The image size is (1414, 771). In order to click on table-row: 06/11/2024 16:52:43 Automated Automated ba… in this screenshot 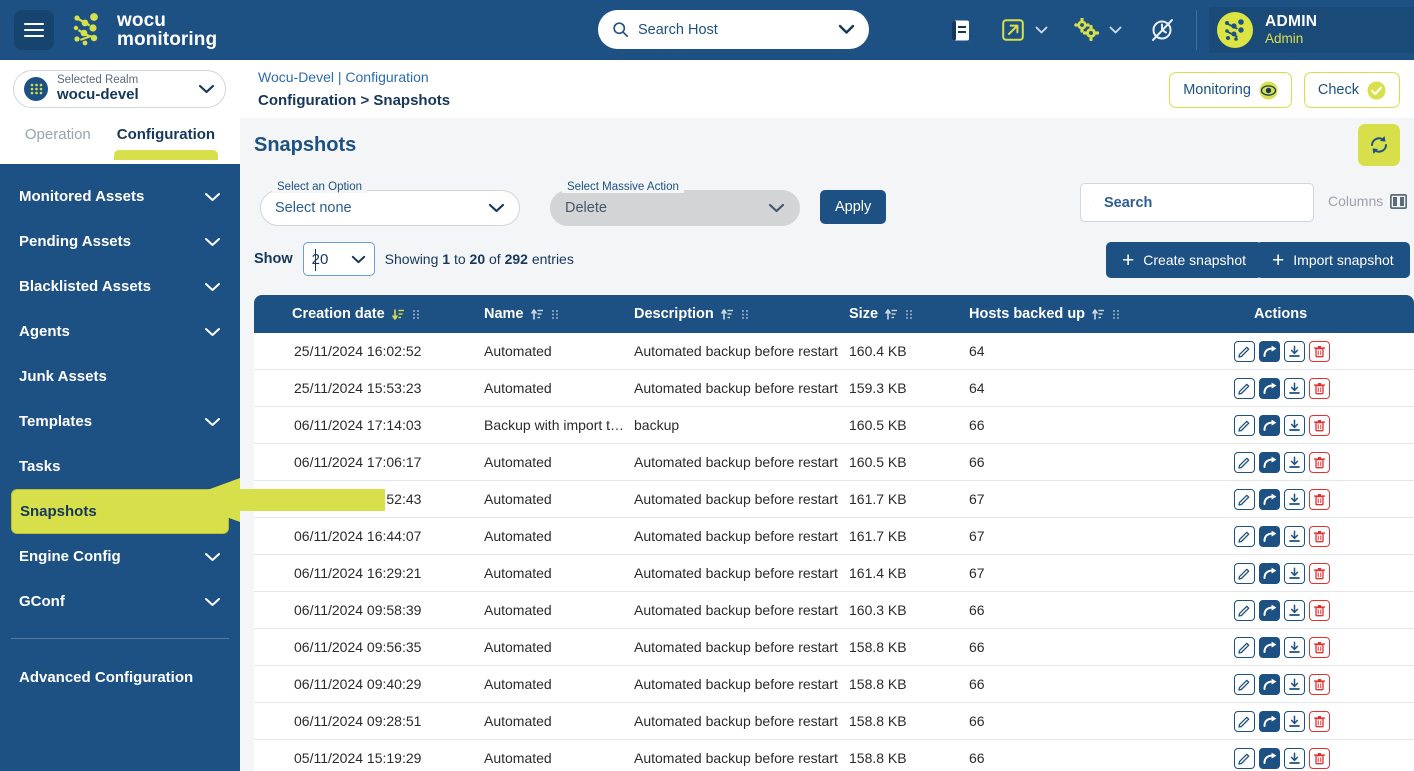, I will do `click(834, 499)`.